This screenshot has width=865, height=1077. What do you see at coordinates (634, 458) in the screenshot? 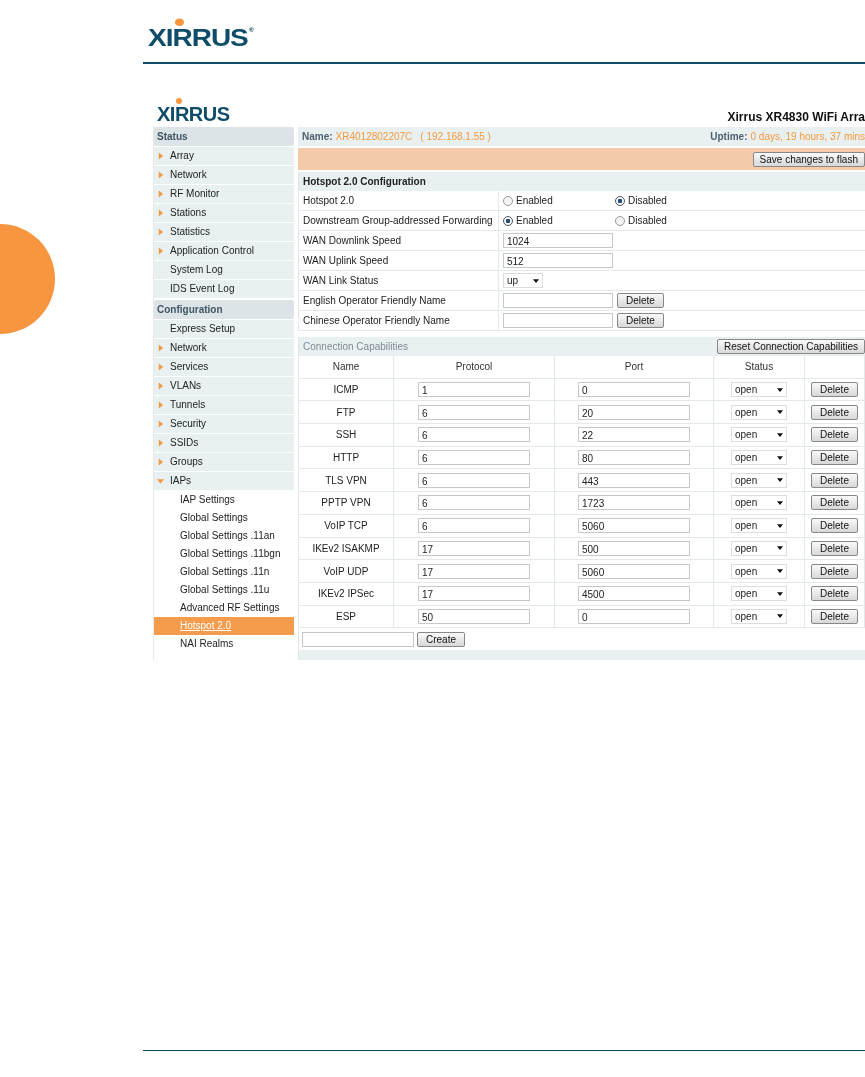
I see `input-field: 80` at bounding box center [634, 458].